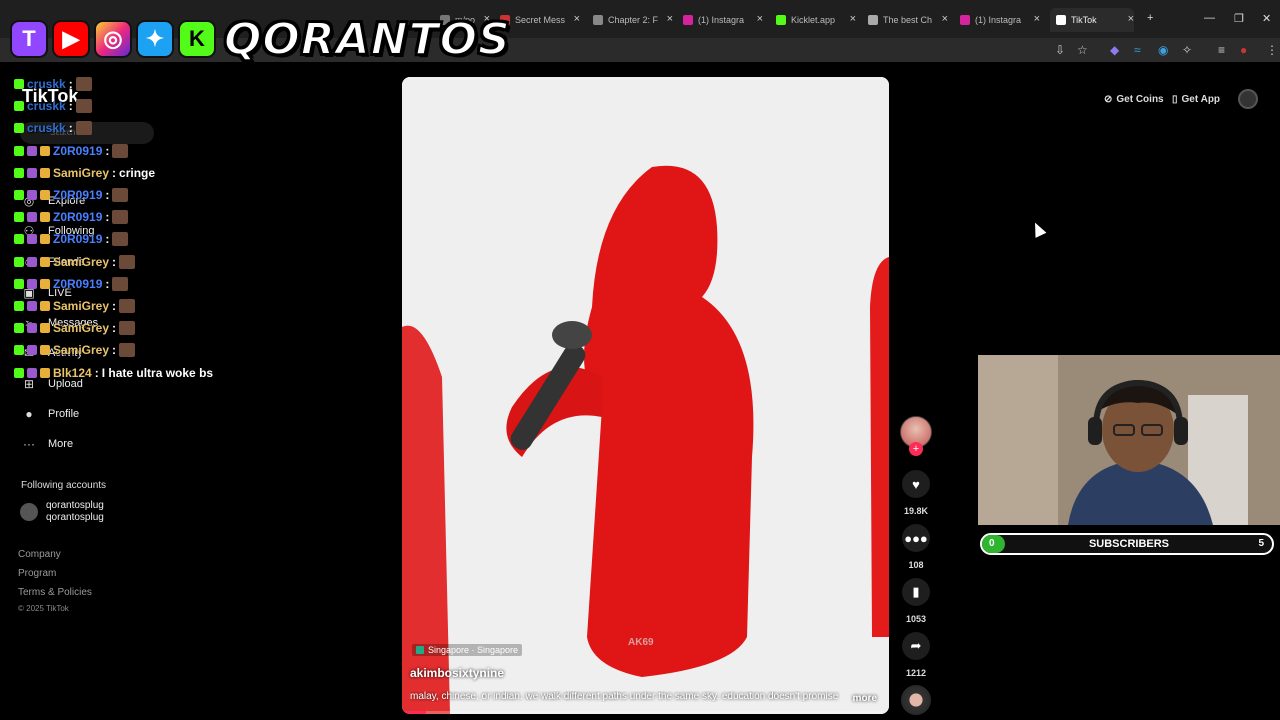 Image resolution: width=1280 pixels, height=720 pixels. What do you see at coordinates (420, 650) in the screenshot?
I see `location-pin-icon` at bounding box center [420, 650].